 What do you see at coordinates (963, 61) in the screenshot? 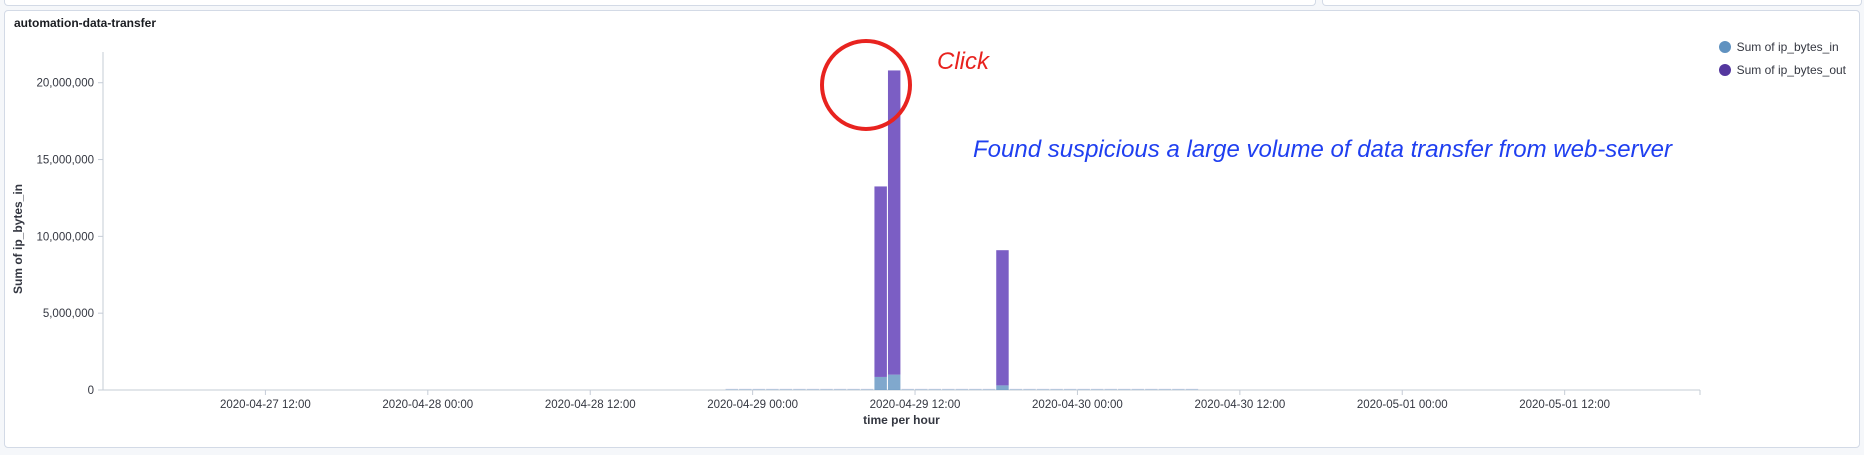
I see `annotation-click-text: Click` at bounding box center [963, 61].